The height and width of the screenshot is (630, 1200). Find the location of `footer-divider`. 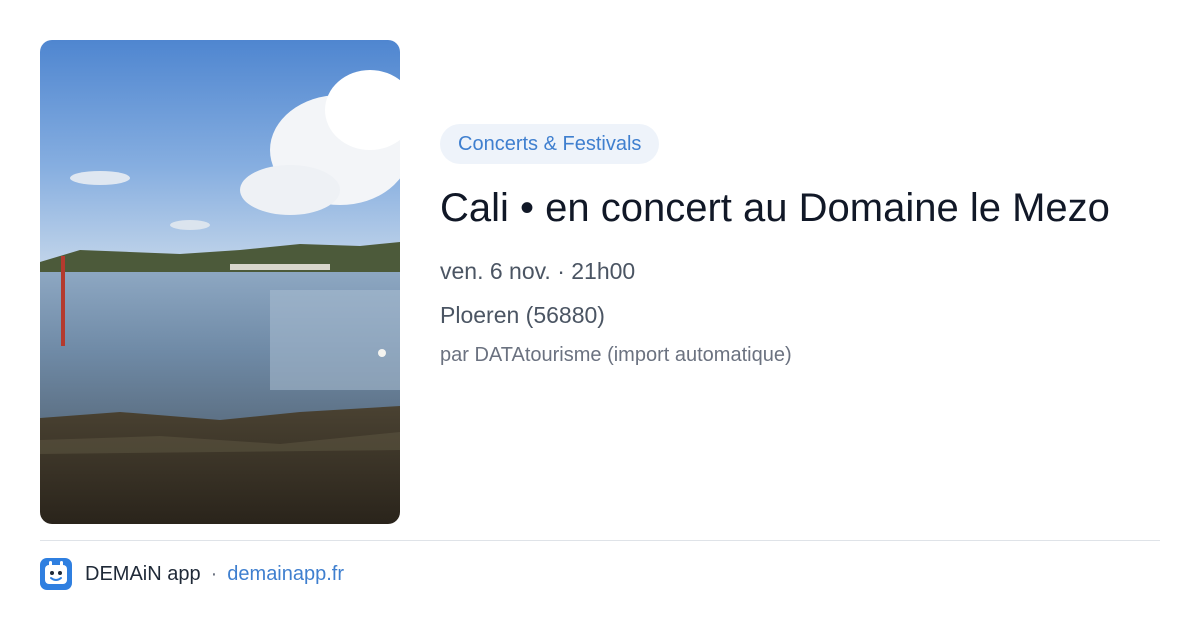

footer-divider is located at coordinates (600, 540).